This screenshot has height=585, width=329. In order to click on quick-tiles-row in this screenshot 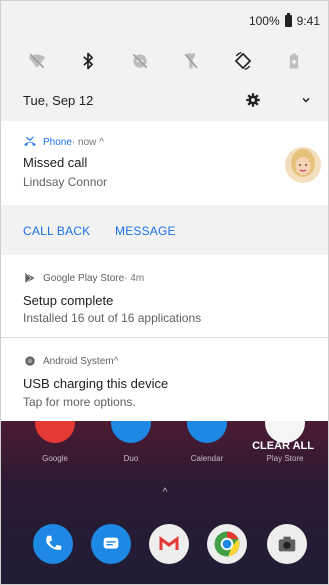, I will do `click(164, 61)`.